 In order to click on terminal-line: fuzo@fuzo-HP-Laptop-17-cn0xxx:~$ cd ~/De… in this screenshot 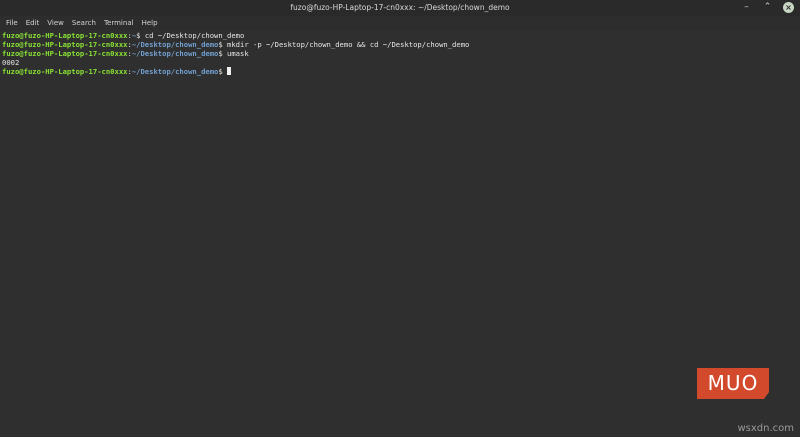, I will do `click(401, 35)`.